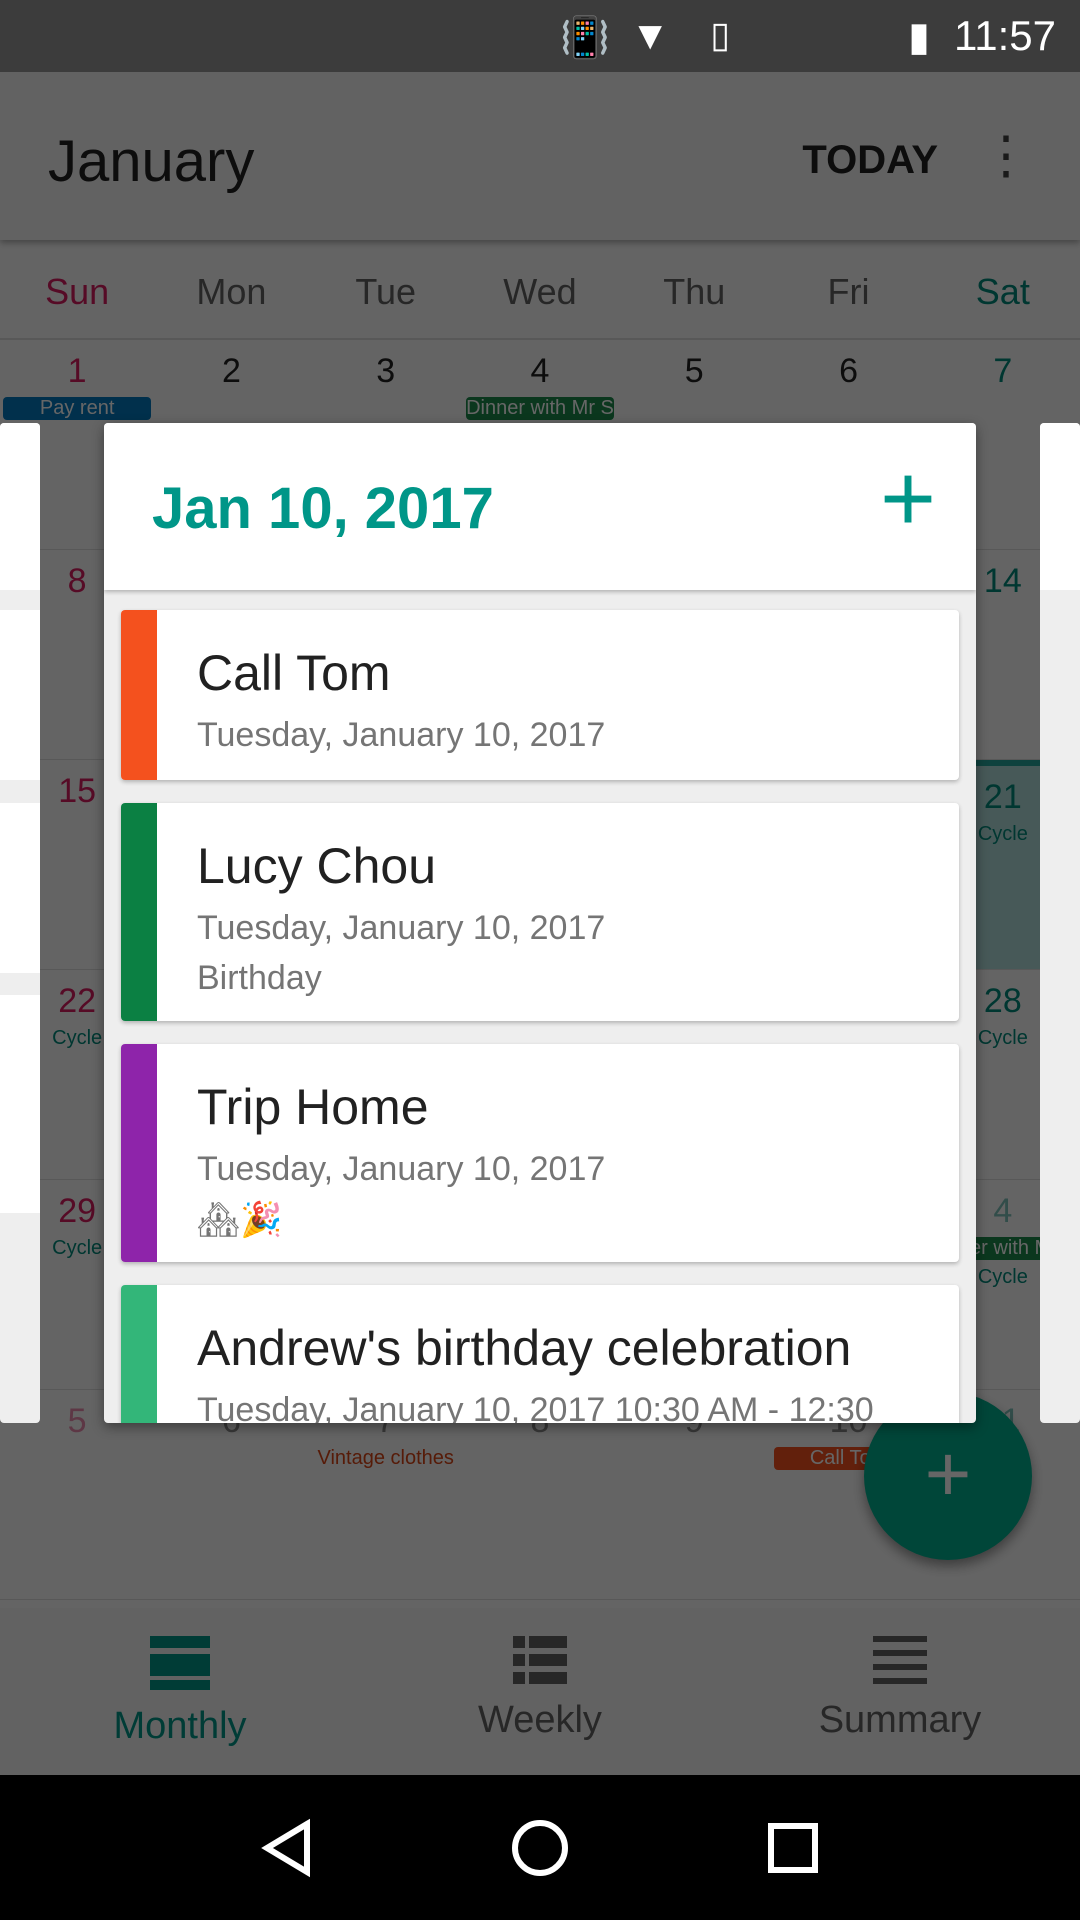 The image size is (1080, 1920). I want to click on weekday-3: Wed, so click(540, 291).